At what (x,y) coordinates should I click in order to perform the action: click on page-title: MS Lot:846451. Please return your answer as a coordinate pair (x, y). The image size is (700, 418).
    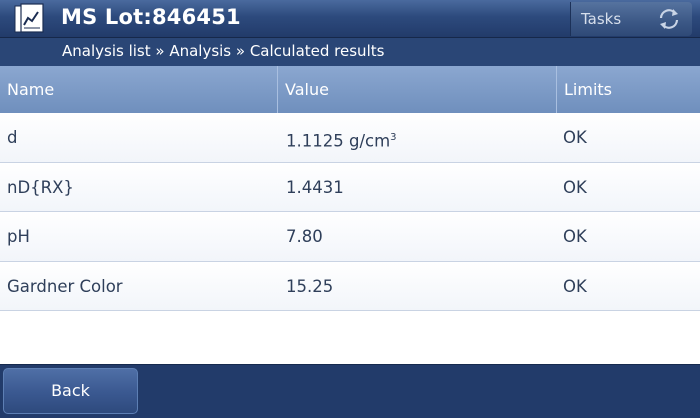
    Looking at the image, I should click on (151, 17).